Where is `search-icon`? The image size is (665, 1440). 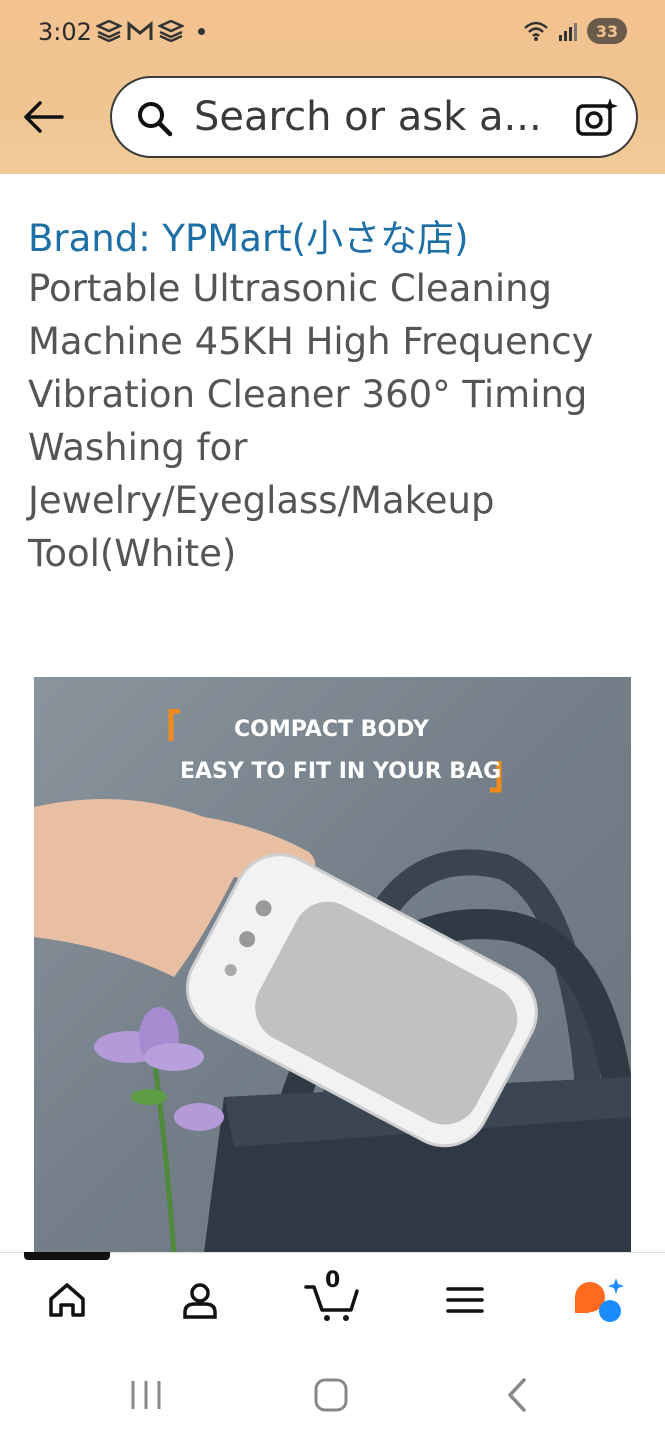
search-icon is located at coordinates (155, 121).